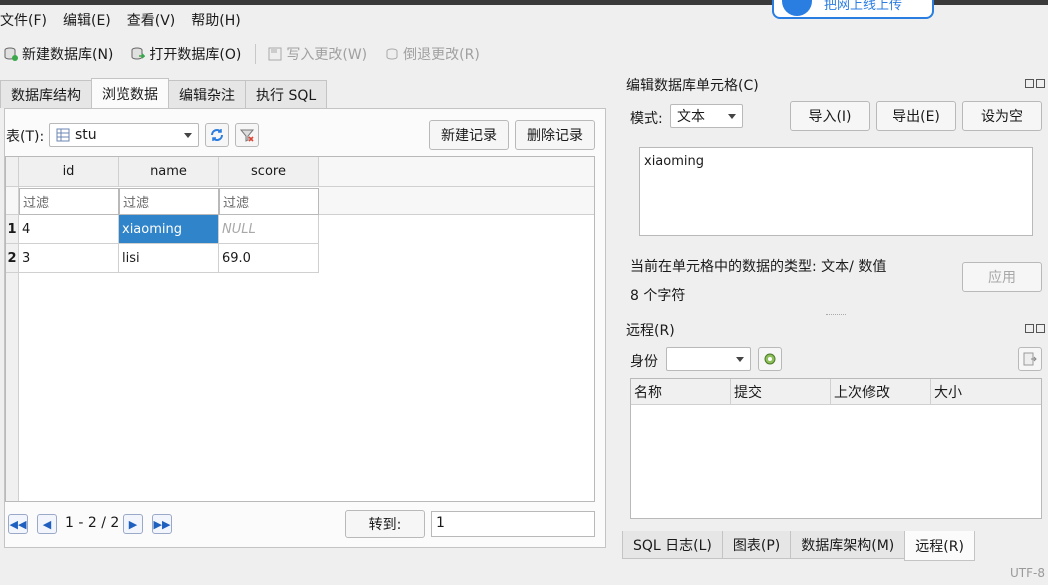 Image resolution: width=1048 pixels, height=585 pixels. I want to click on last-page-icon: ▶▶, so click(162, 524).